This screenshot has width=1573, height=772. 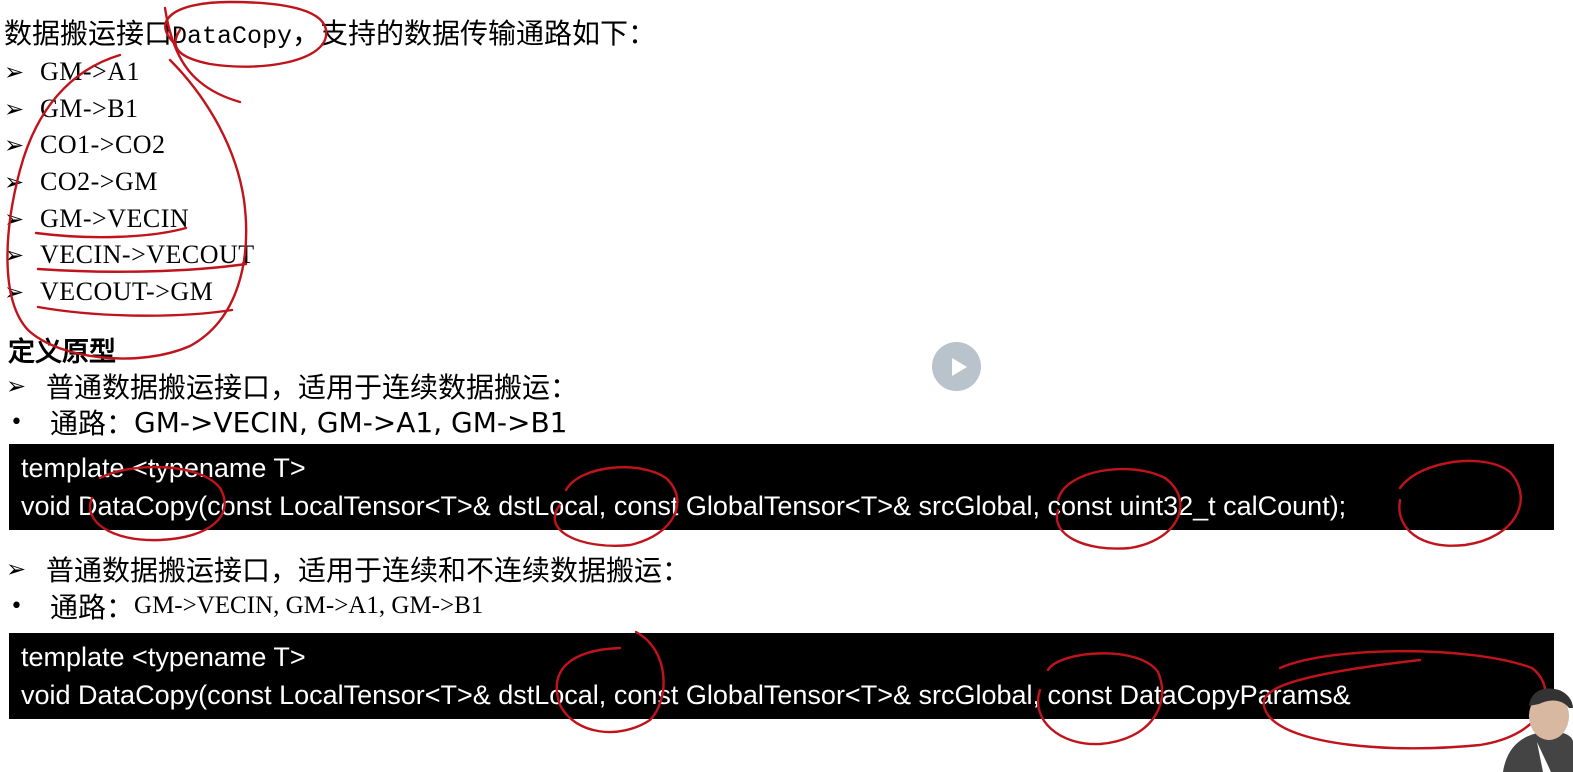 I want to click on proto1-description: ➢ 普通数据搬运接口，适用于连续数据搬运：, so click(x=292, y=386).